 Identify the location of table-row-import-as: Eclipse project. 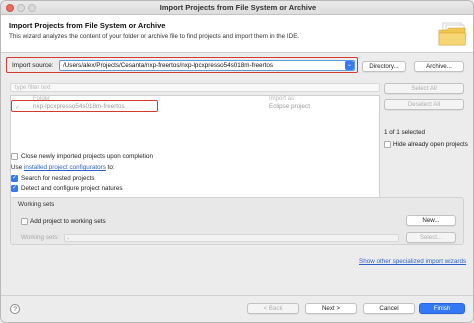
(289, 106).